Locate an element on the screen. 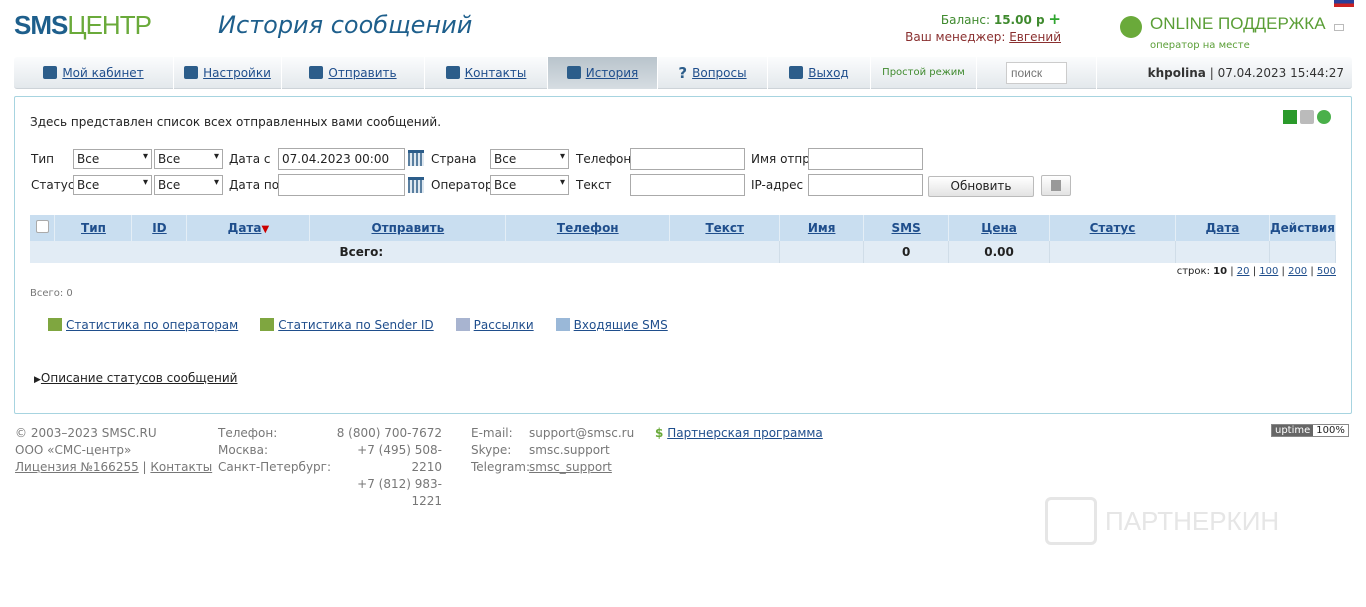 The image size is (1366, 607). triangle-right-icon: ▶ is located at coordinates (37, 380).